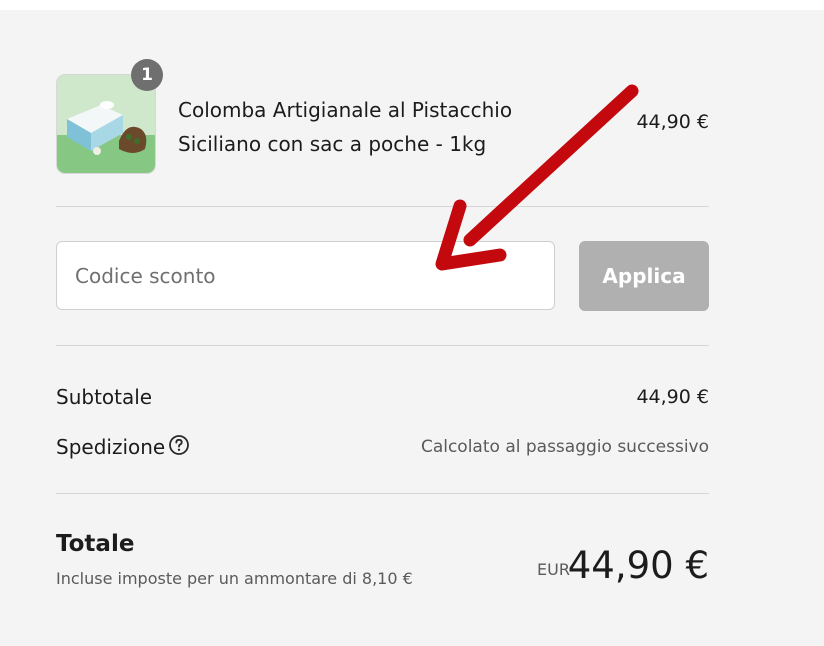 The width and height of the screenshot is (824, 646). Describe the element at coordinates (672, 397) in the screenshot. I see `subtotal-value: 44,90 €` at that location.